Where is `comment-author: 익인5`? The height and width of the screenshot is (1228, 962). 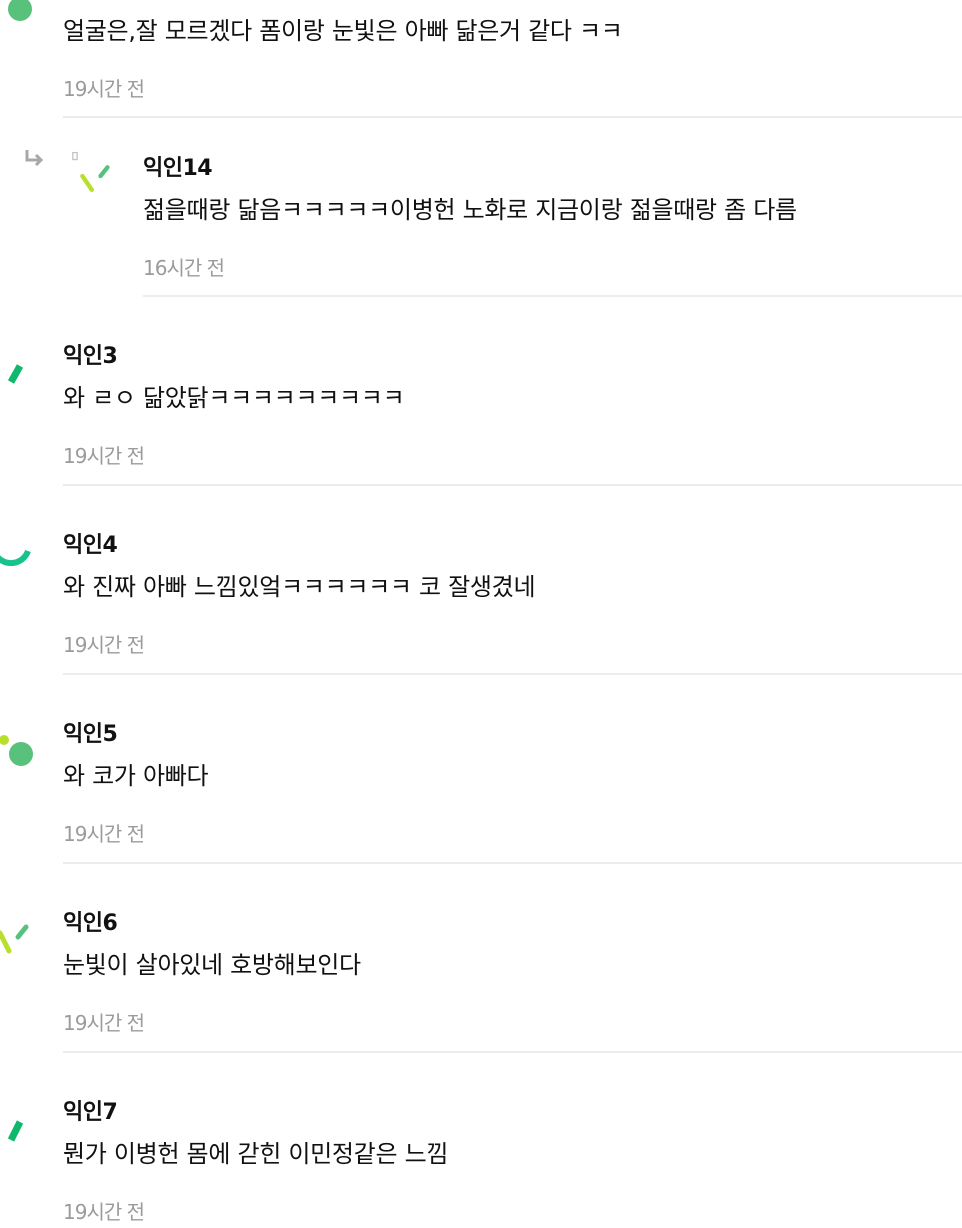 comment-author: 익인5 is located at coordinates (90, 732).